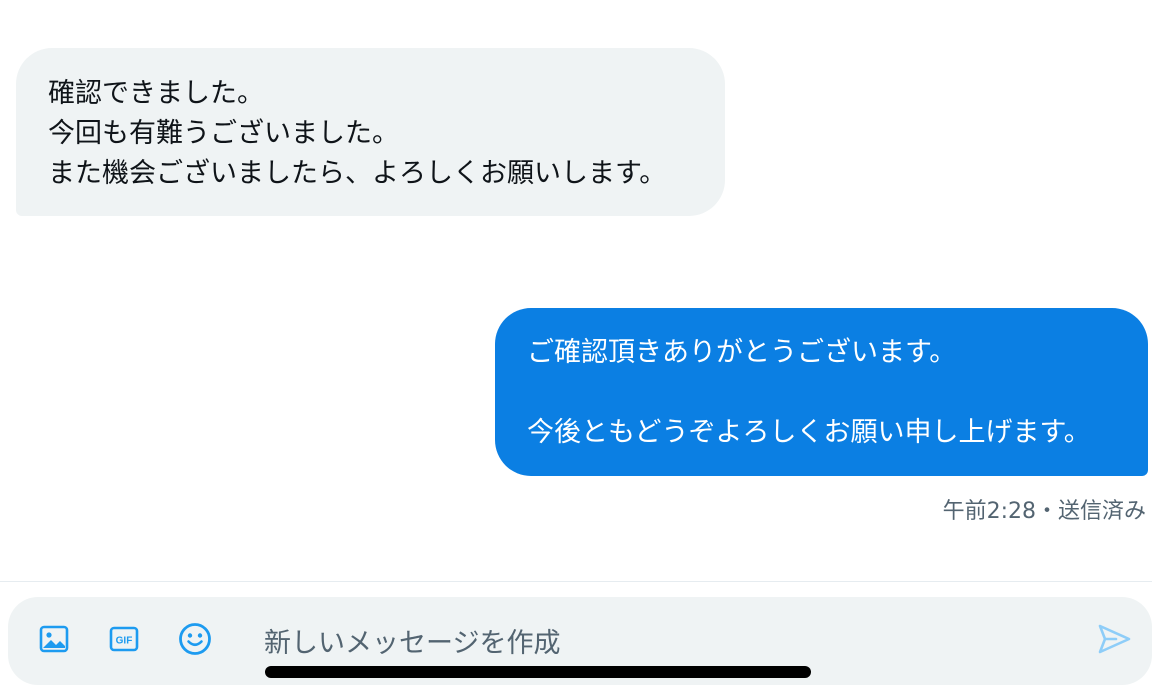  I want to click on gif-icon: GIF, so click(124, 639).